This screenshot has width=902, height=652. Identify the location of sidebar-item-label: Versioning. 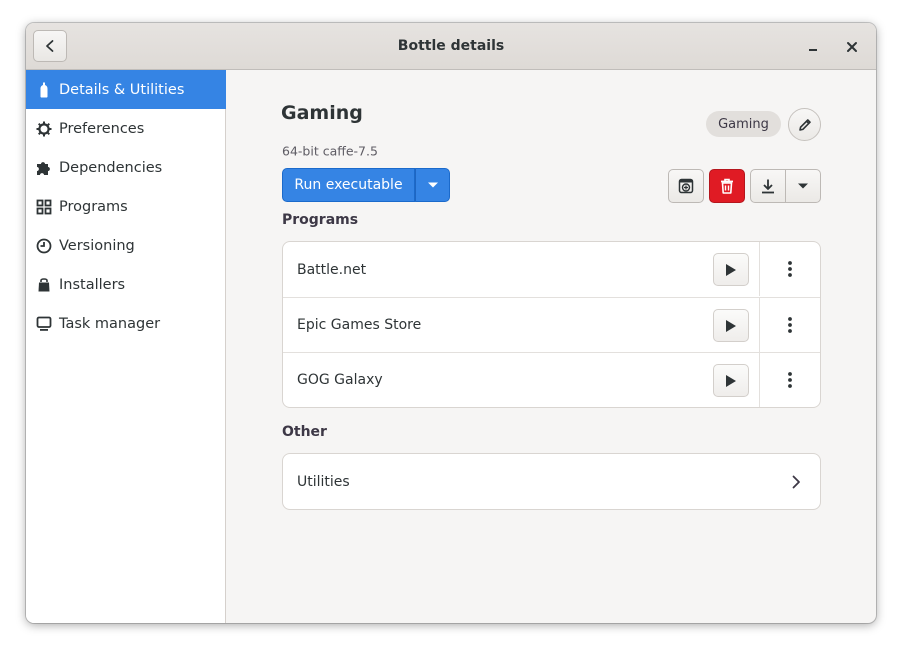
(97, 245).